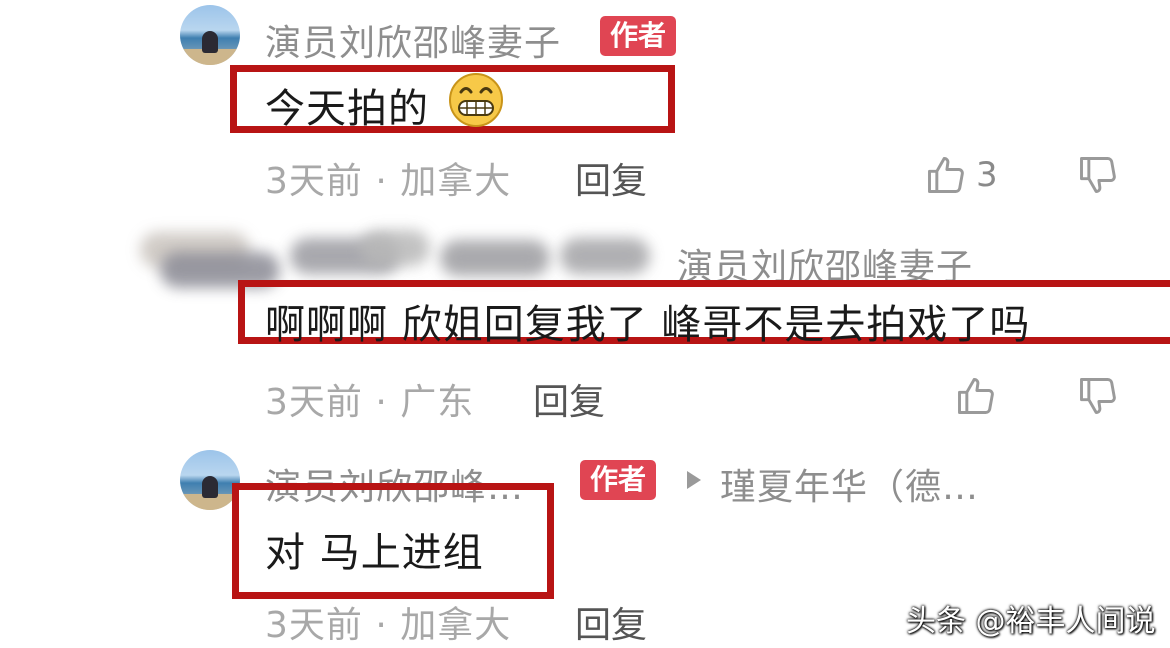  What do you see at coordinates (413, 40) in the screenshot?
I see `comment-author: 演员刘欣邵峰妻子` at bounding box center [413, 40].